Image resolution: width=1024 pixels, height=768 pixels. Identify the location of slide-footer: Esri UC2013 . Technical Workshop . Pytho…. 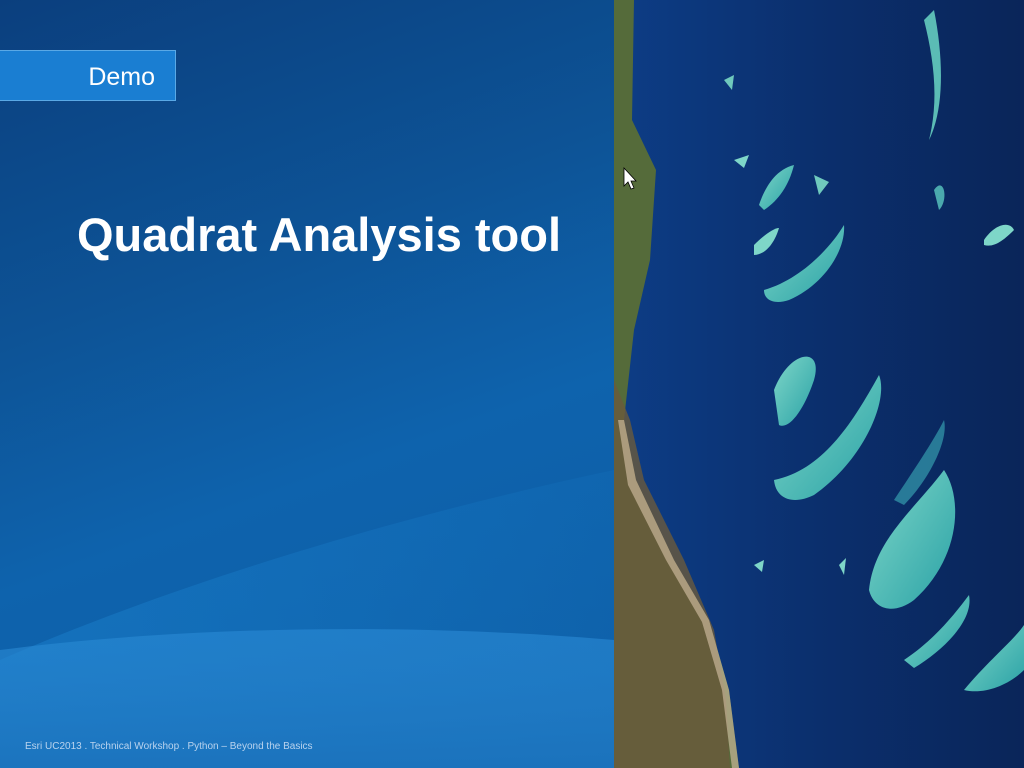
(169, 746).